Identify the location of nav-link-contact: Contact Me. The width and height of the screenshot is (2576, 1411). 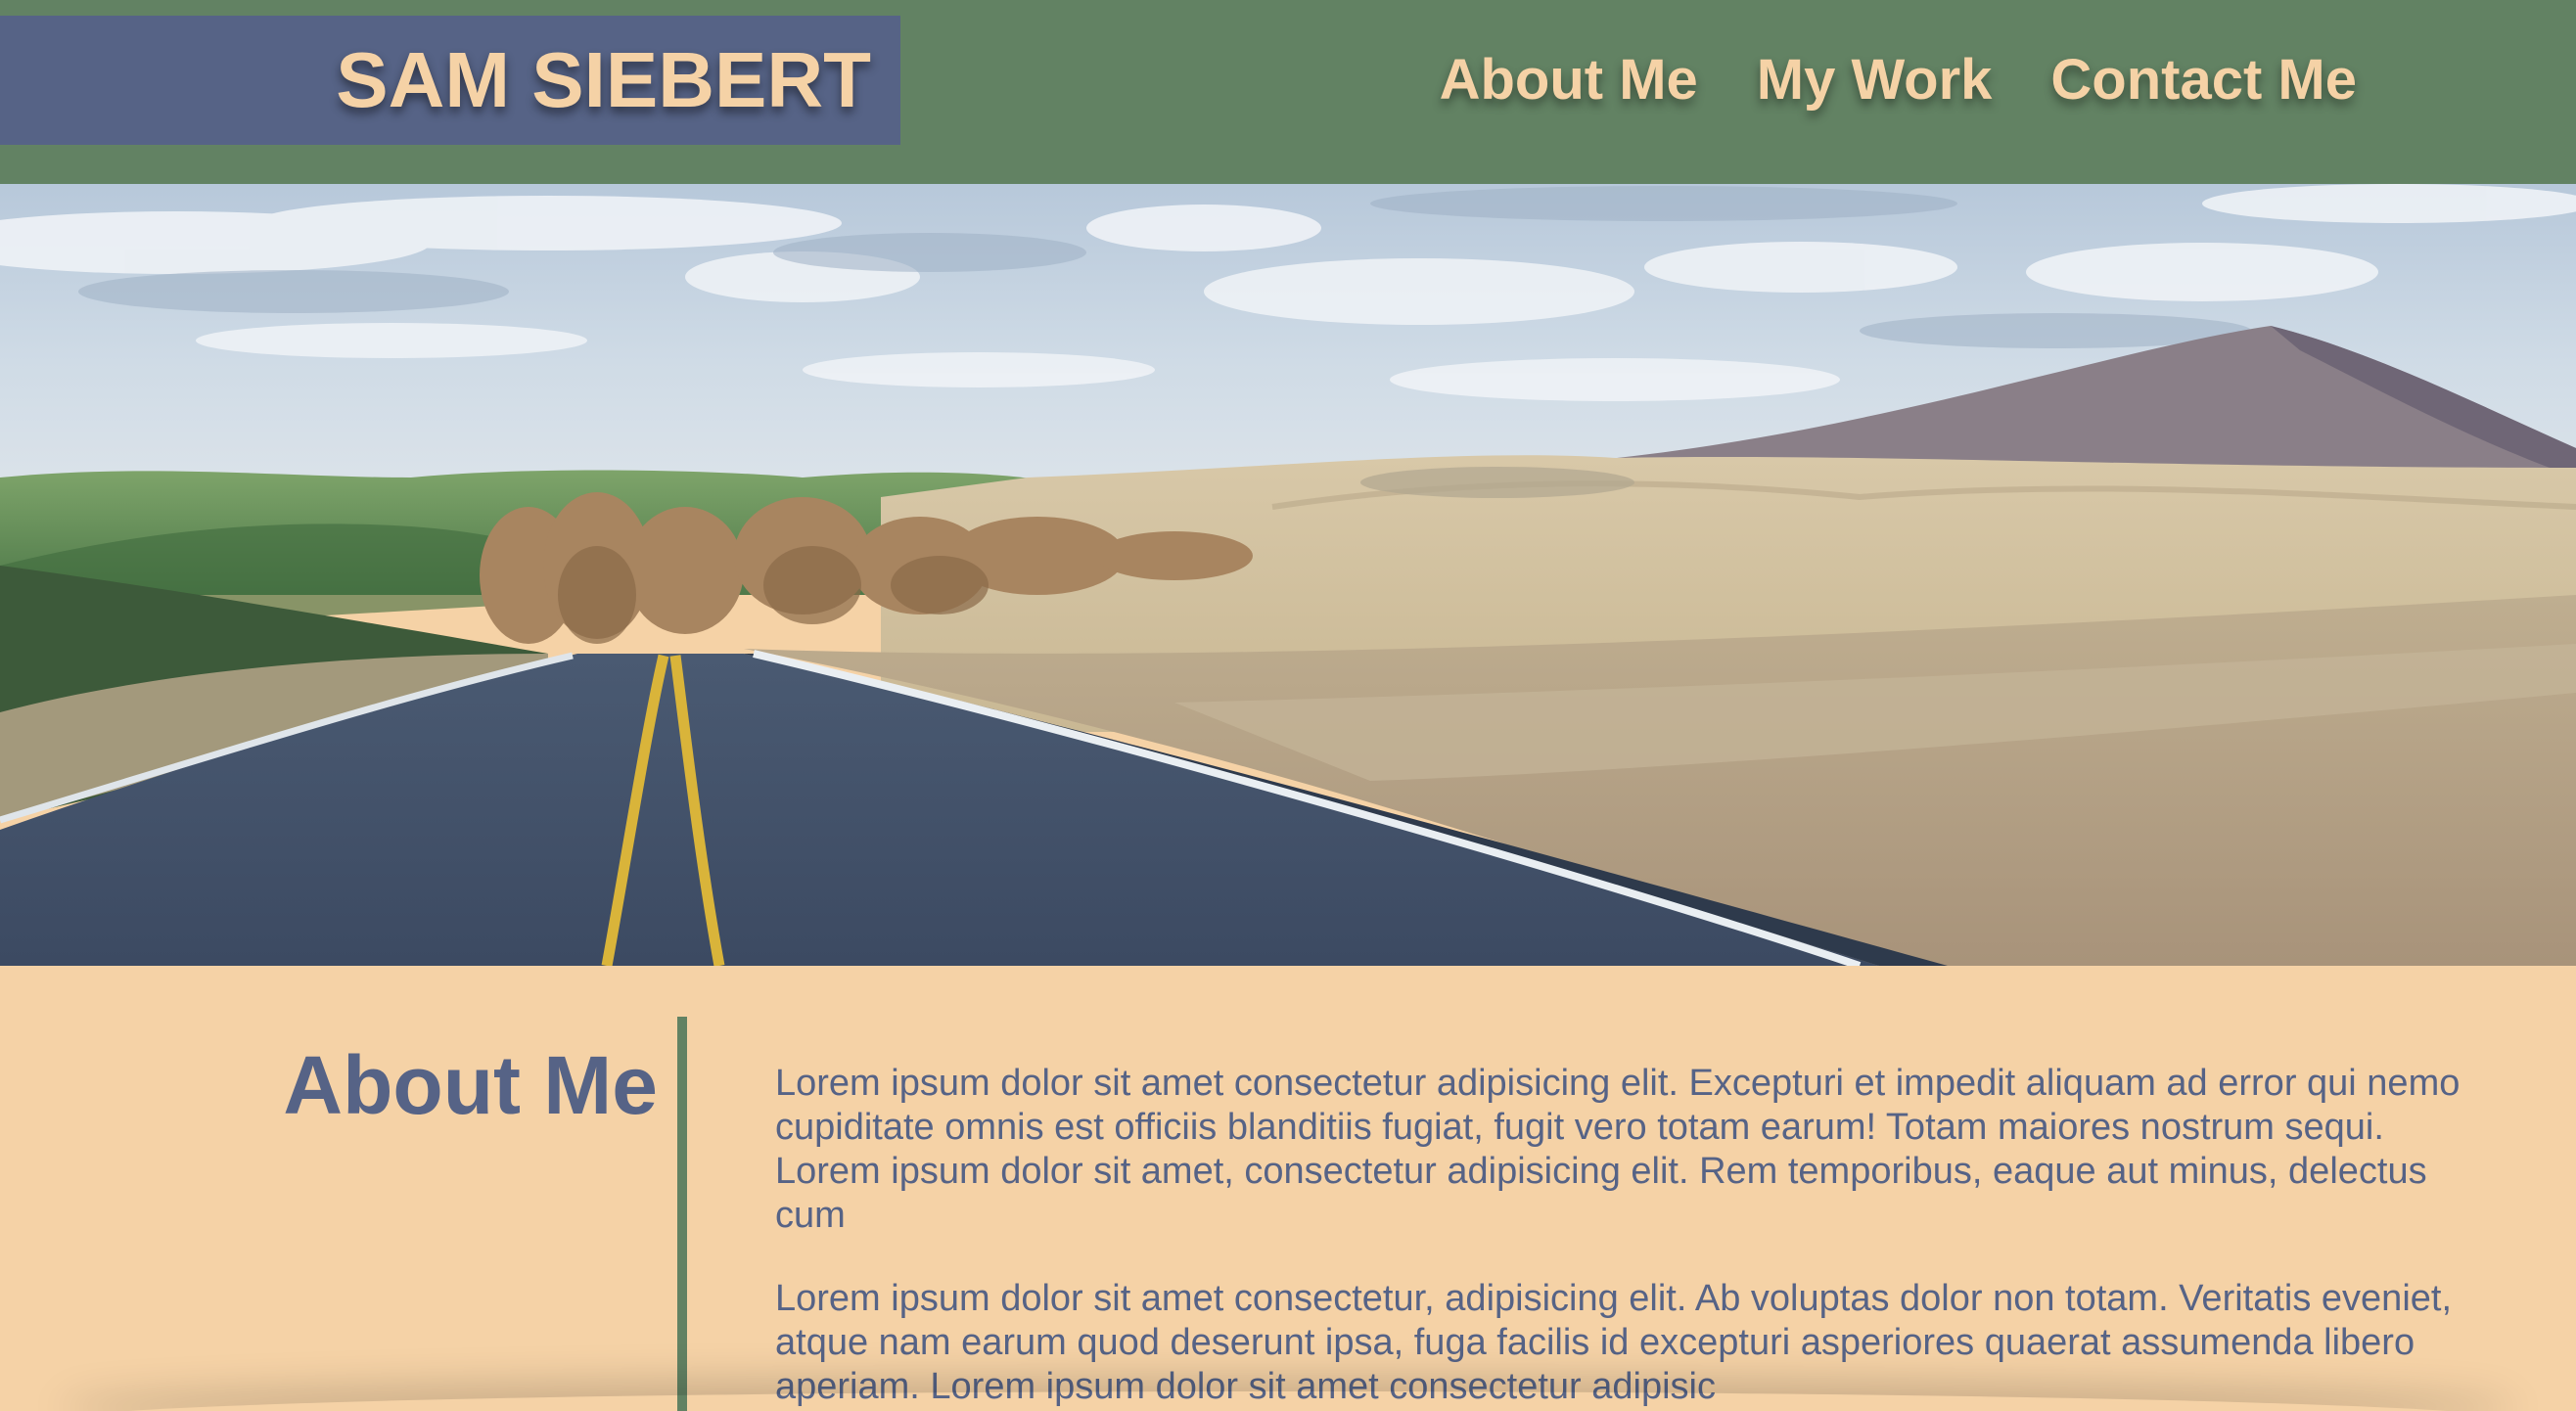
(2203, 80).